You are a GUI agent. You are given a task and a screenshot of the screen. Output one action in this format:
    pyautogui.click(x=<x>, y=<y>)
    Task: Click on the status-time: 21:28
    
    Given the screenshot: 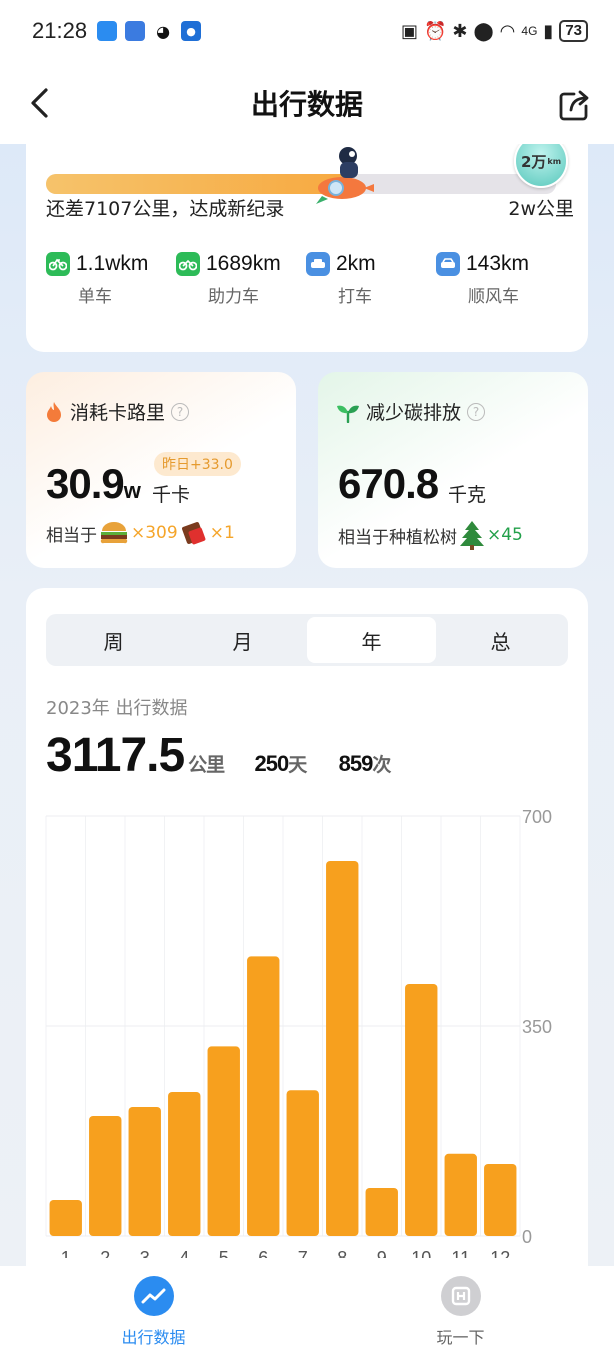 What is the action you would take?
    pyautogui.click(x=60, y=30)
    